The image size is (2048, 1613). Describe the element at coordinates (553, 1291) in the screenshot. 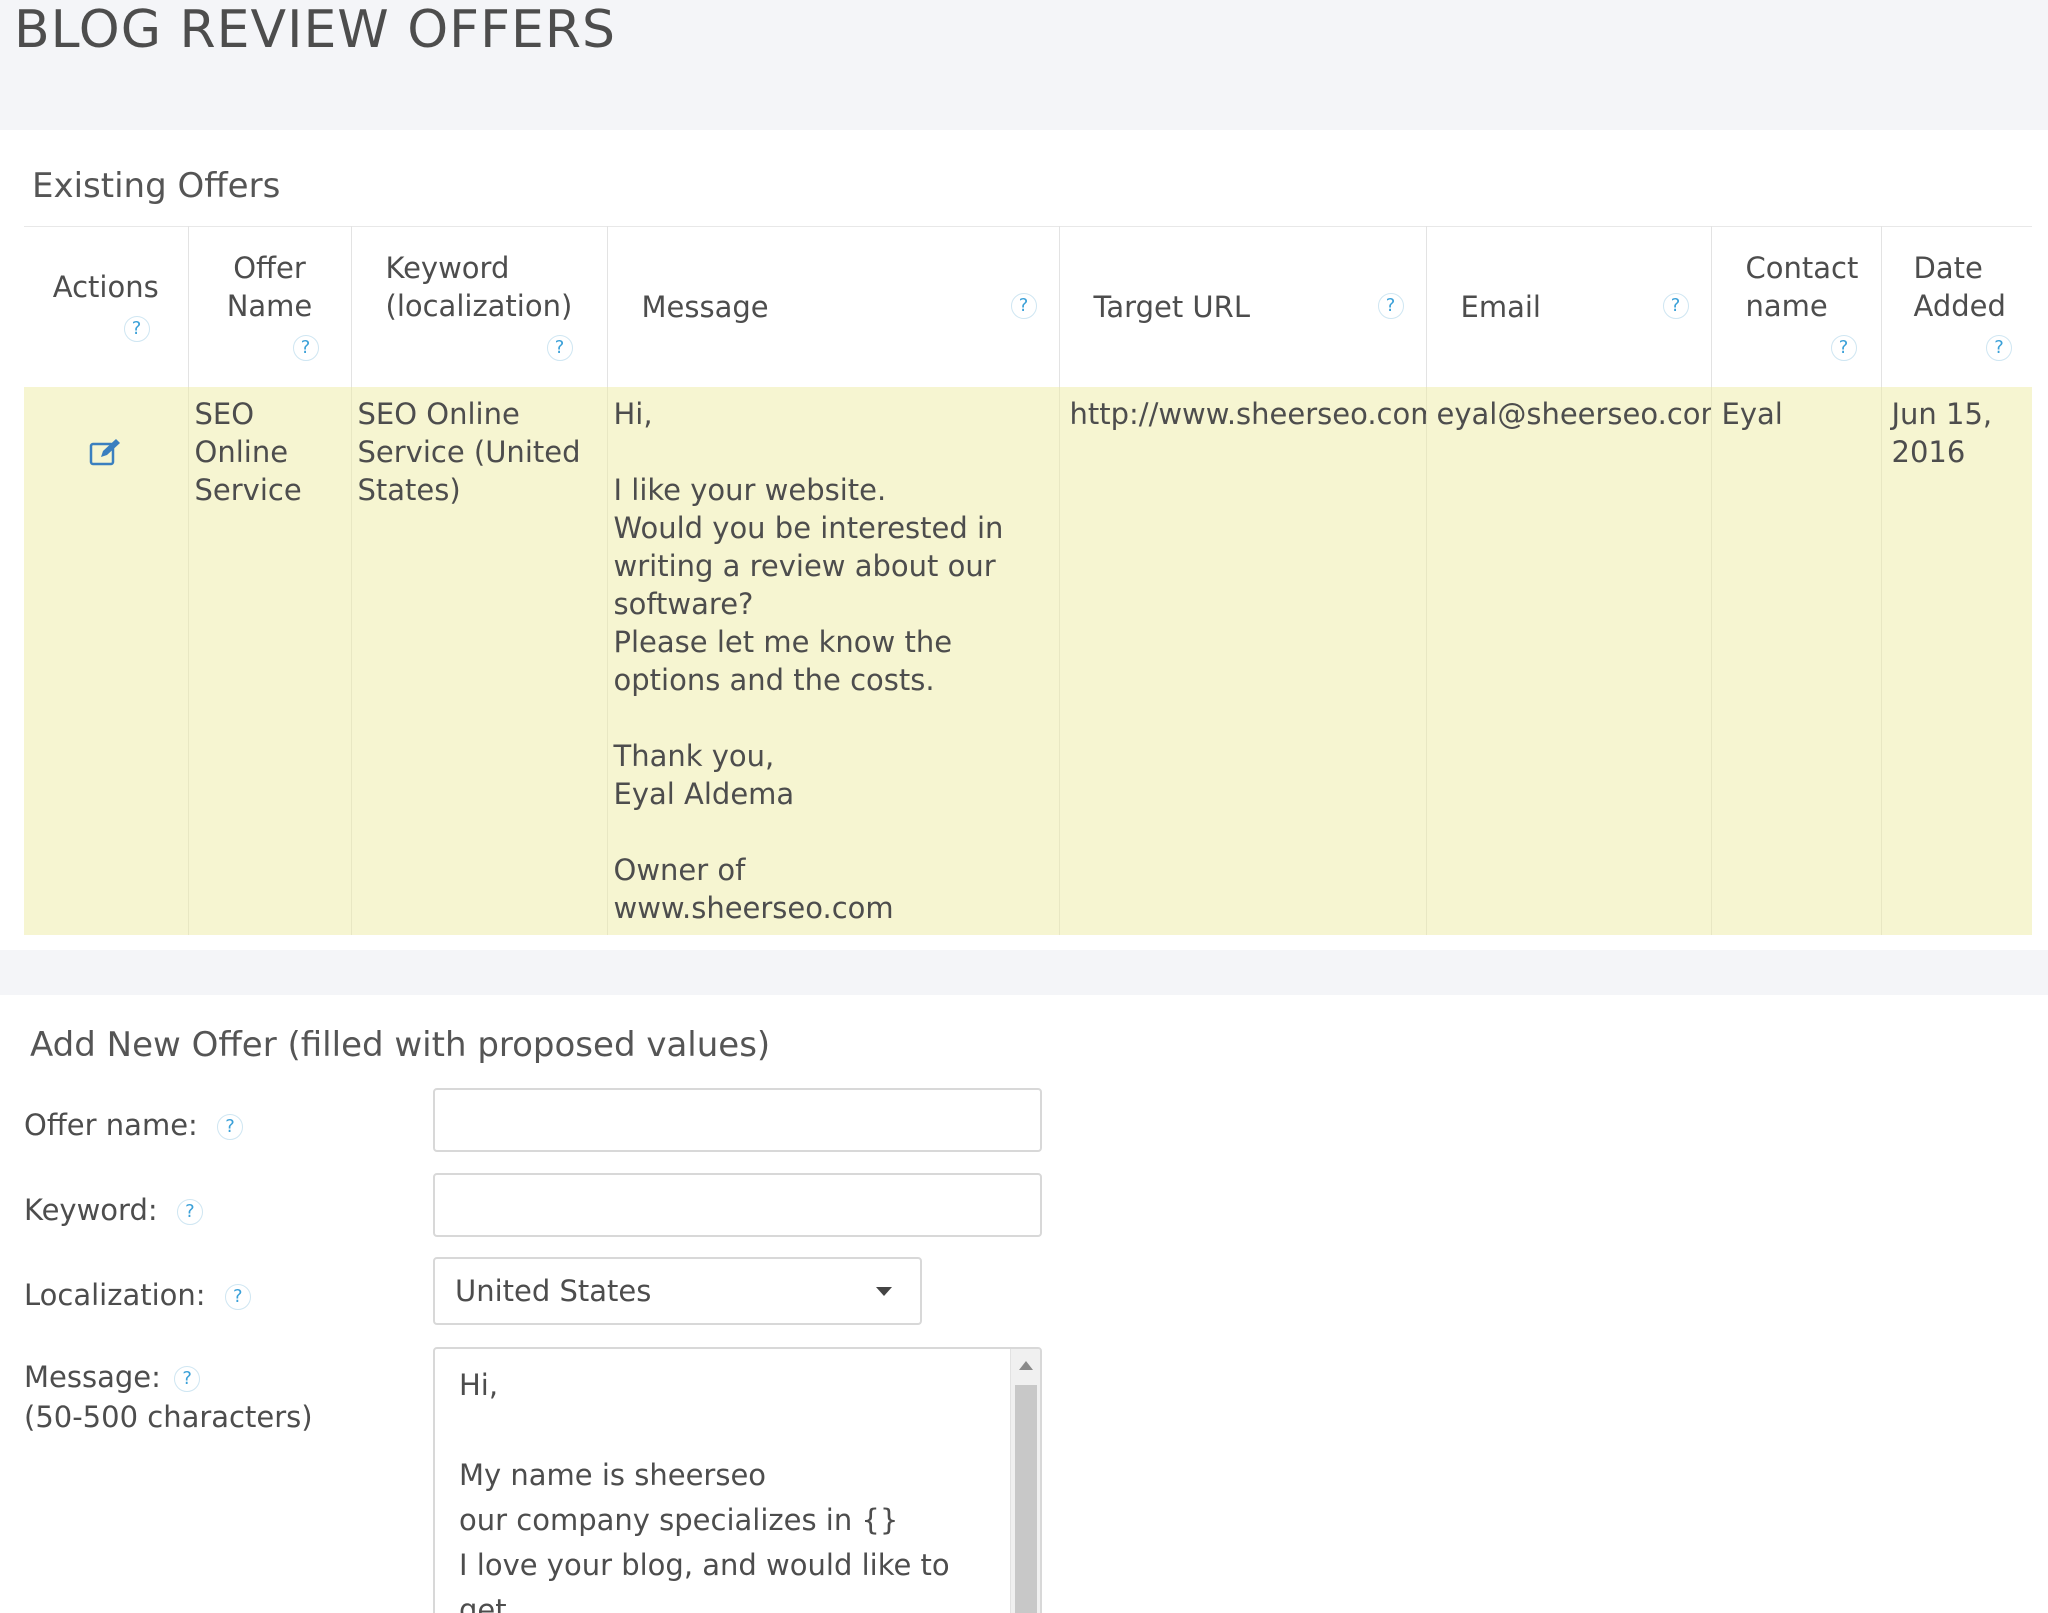

I see `localization-selected-value: United States` at that location.